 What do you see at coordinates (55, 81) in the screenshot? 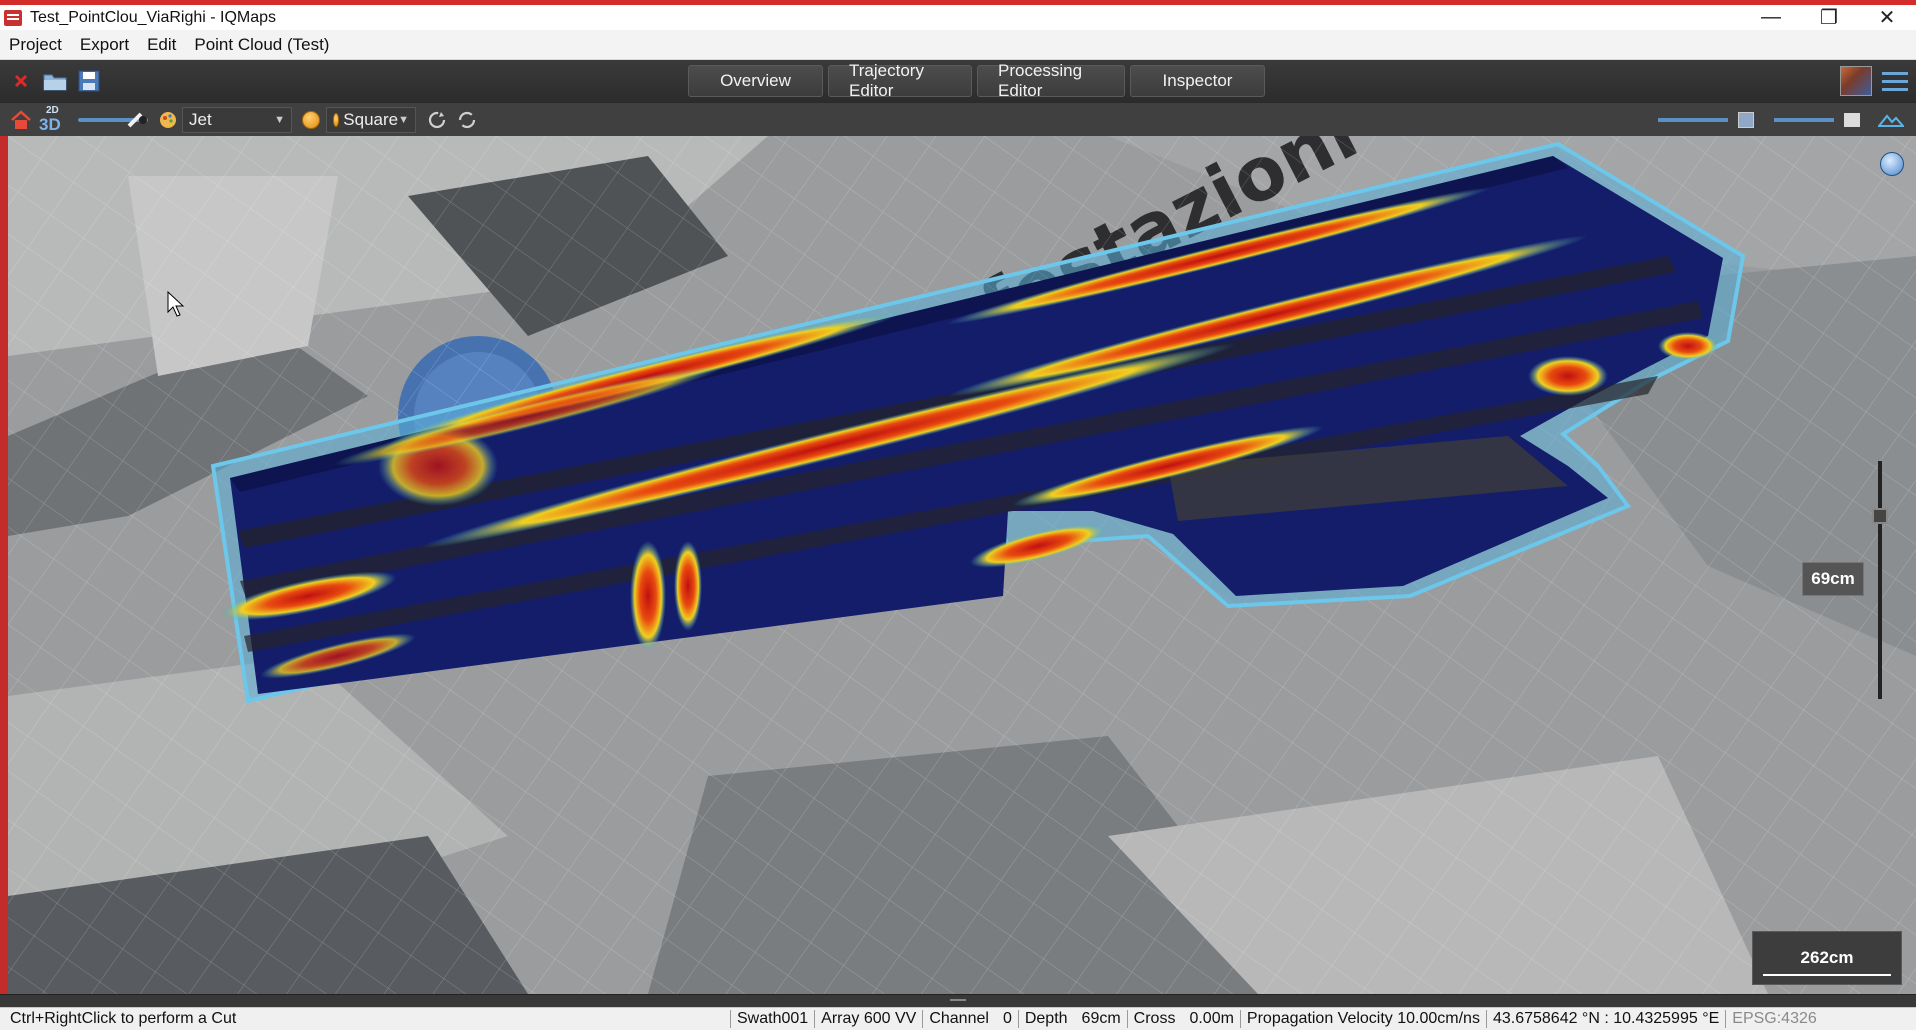
I see `open-folder-icon` at bounding box center [55, 81].